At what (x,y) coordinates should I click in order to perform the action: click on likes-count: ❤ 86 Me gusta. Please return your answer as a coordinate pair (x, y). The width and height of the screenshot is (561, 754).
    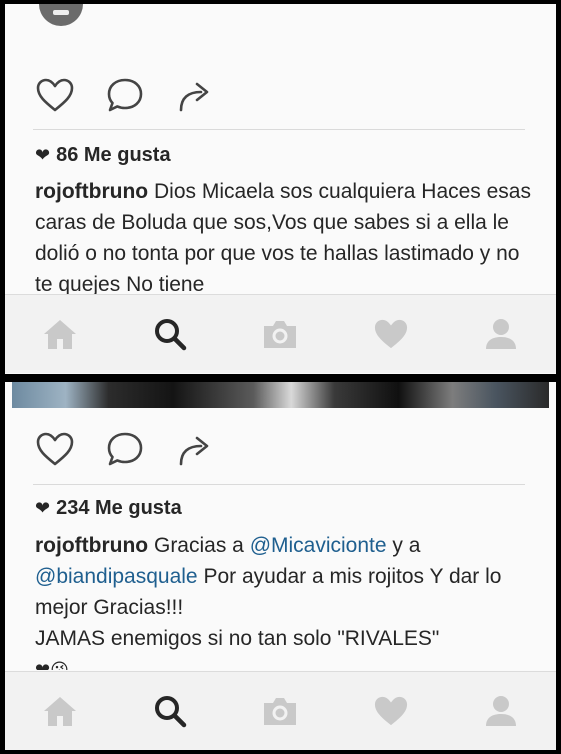
    Looking at the image, I should click on (103, 155).